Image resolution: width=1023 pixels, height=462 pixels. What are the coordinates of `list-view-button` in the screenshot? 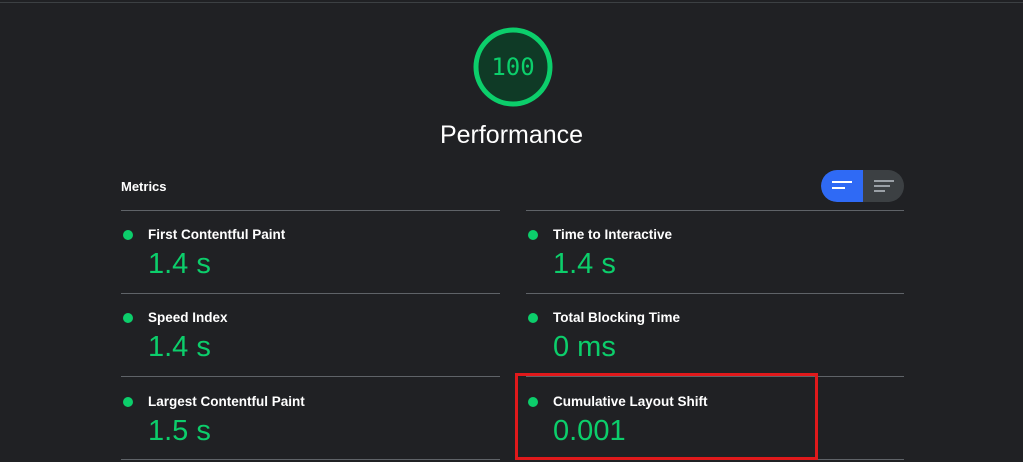 It's located at (883, 186).